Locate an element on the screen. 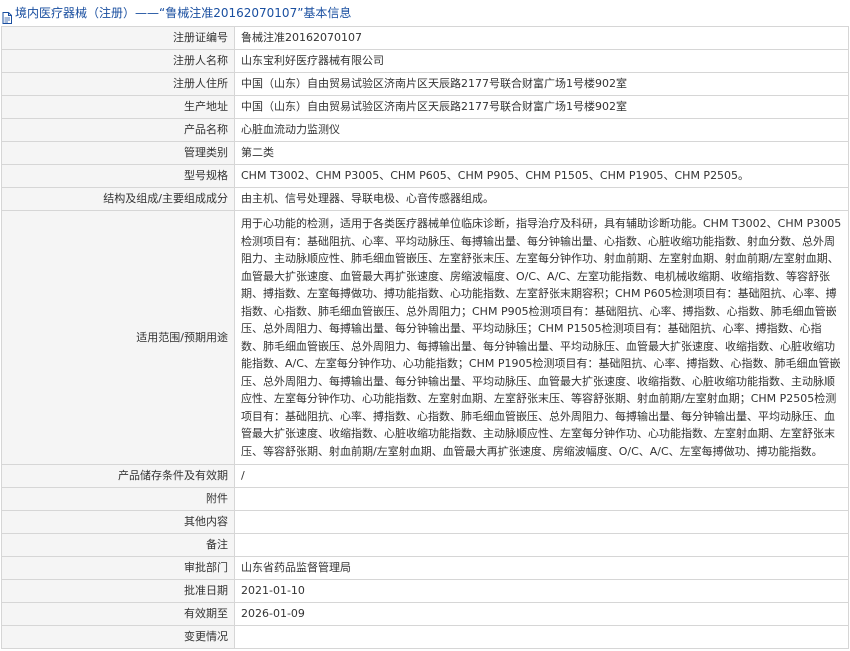 The image size is (850, 651). document-icon is located at coordinates (7, 15).